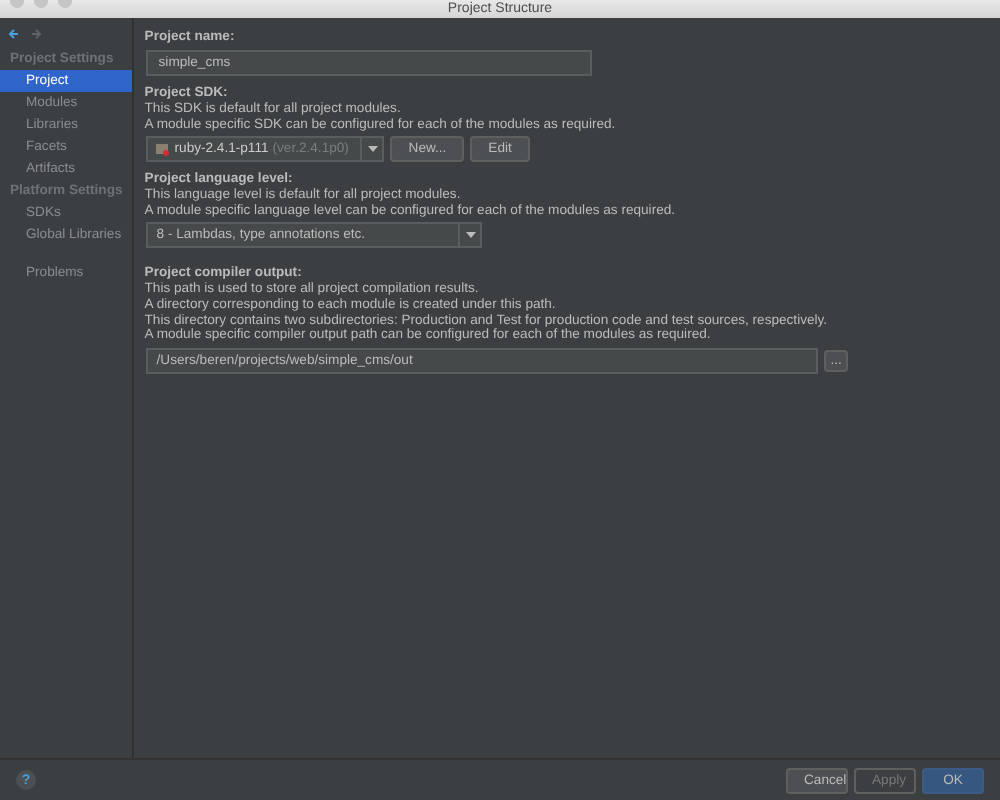  I want to click on back-arrow-icon, so click(14, 34).